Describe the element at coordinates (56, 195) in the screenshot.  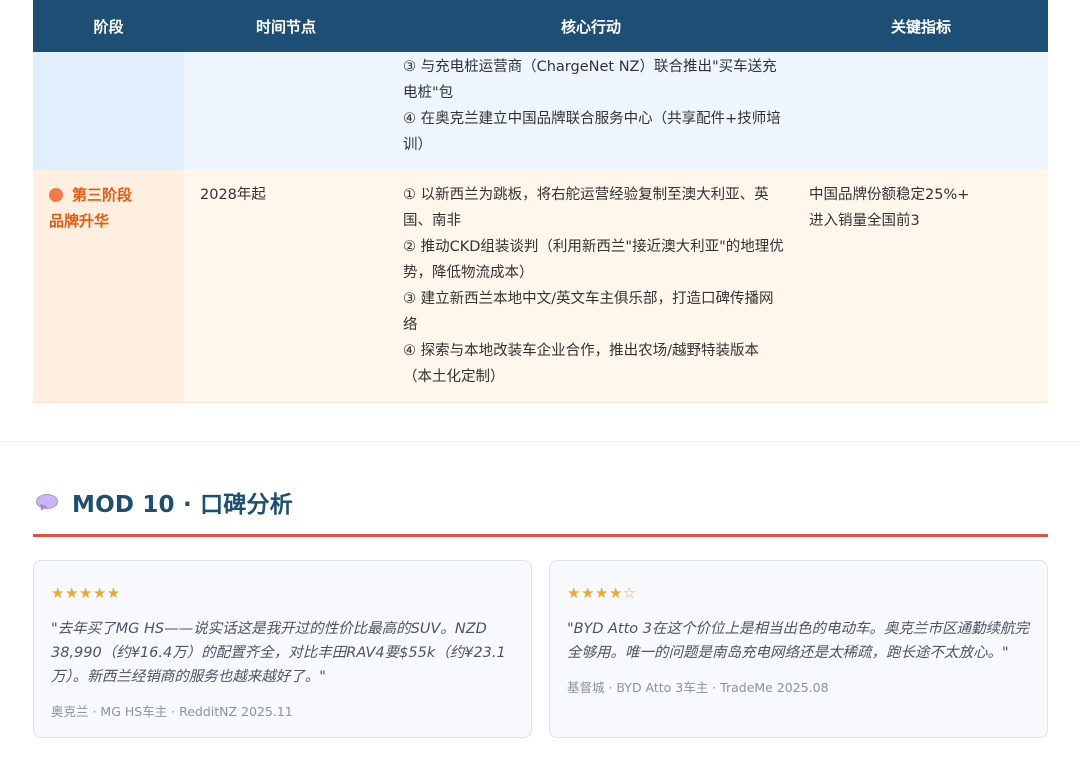
I see `orange-dot-icon` at that location.